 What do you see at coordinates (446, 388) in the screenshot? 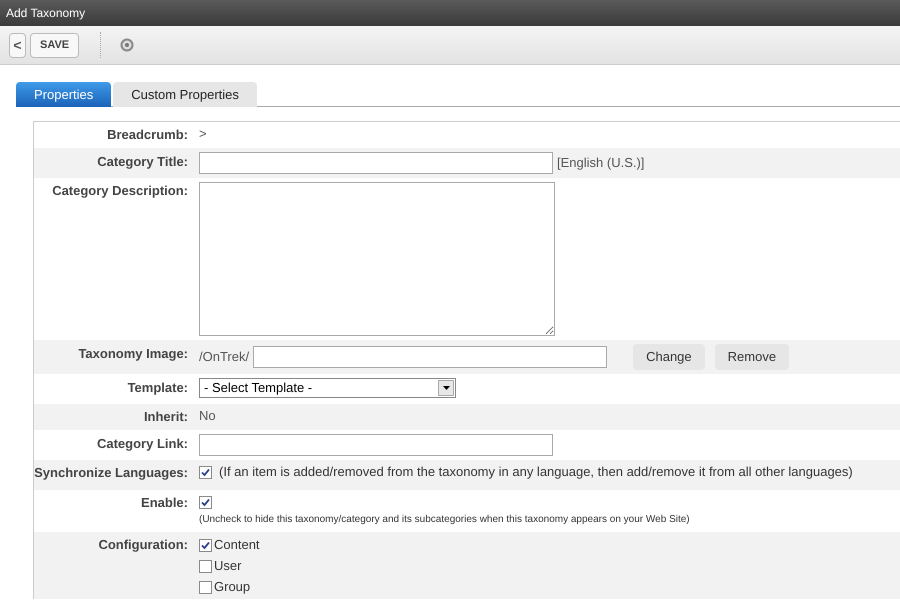
I see `dropdown-icon` at bounding box center [446, 388].